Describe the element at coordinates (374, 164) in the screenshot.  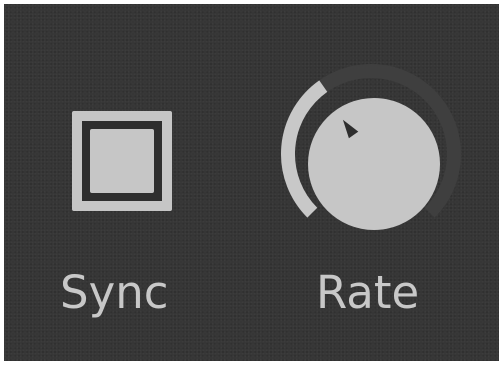
I see `rate-knob-body` at that location.